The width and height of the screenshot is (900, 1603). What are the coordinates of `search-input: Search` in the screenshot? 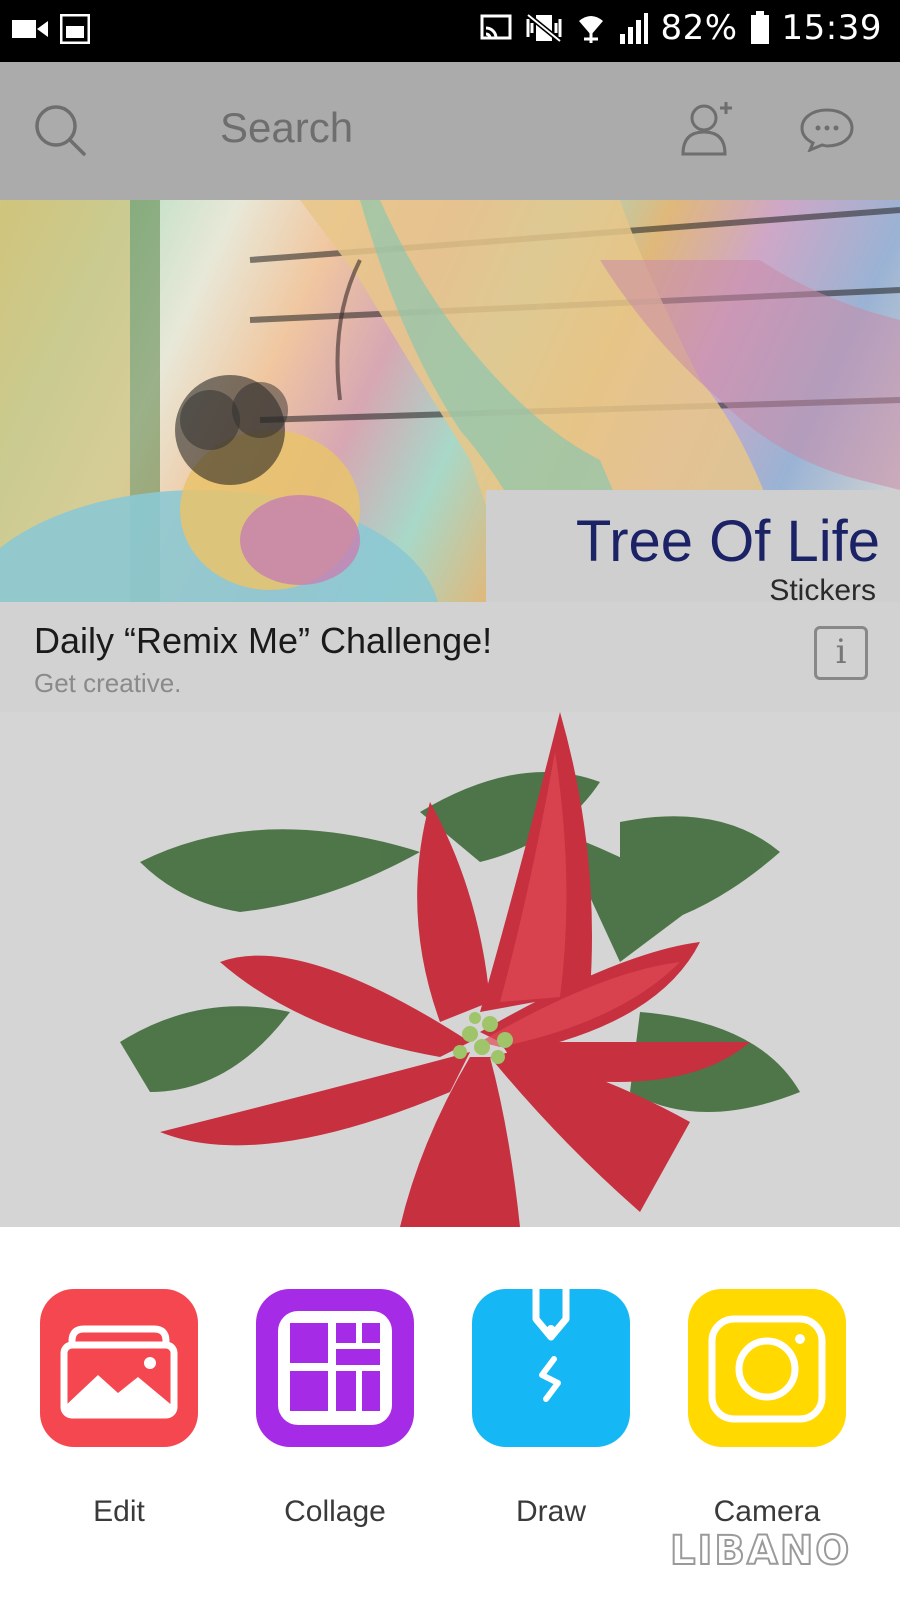 It's located at (286, 128).